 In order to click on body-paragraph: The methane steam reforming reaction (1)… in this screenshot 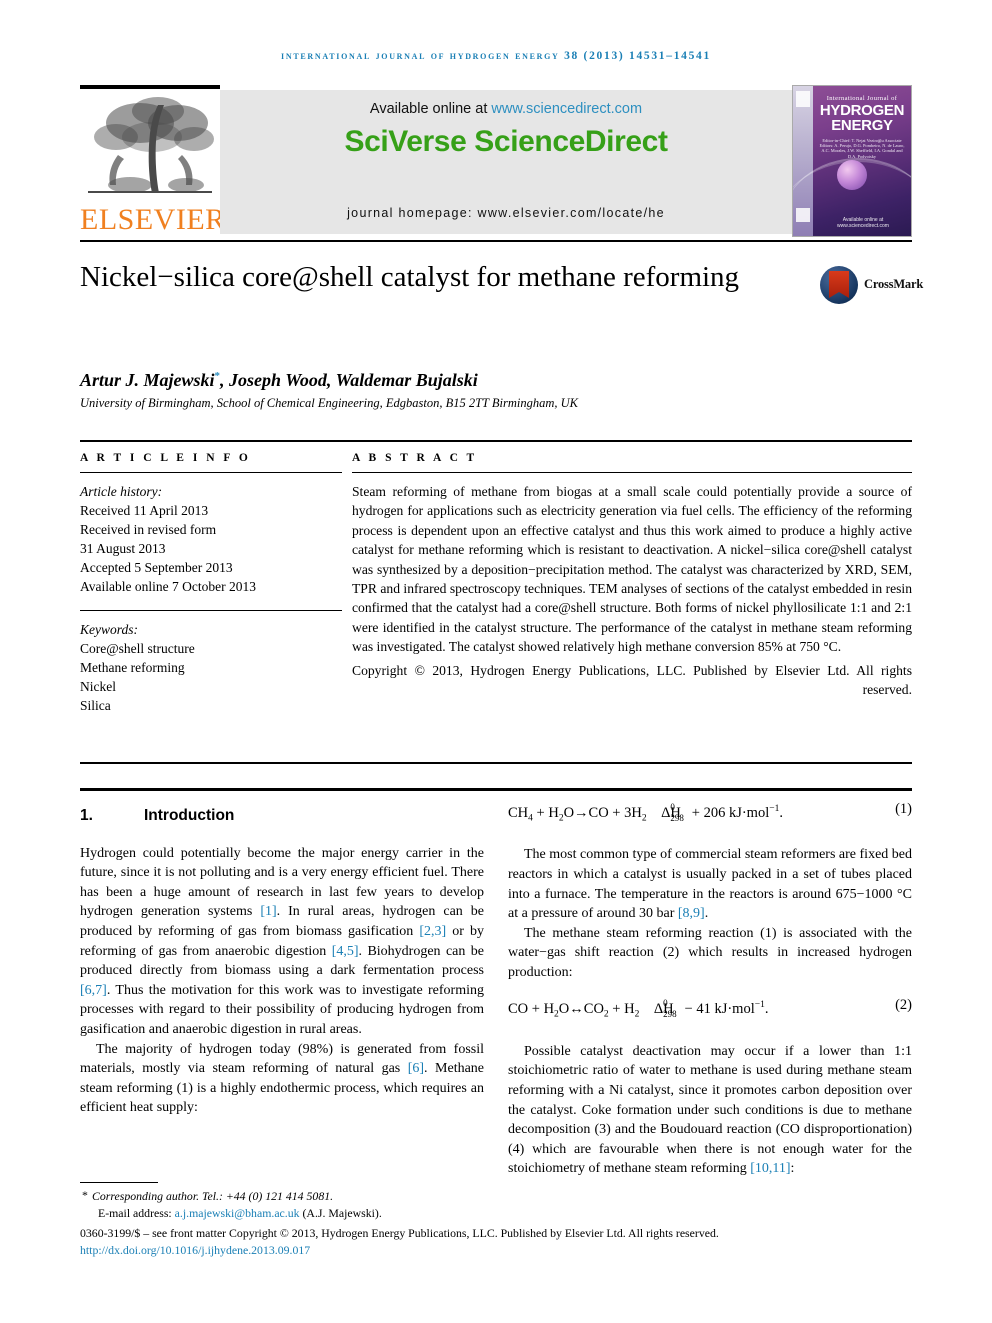, I will do `click(710, 952)`.